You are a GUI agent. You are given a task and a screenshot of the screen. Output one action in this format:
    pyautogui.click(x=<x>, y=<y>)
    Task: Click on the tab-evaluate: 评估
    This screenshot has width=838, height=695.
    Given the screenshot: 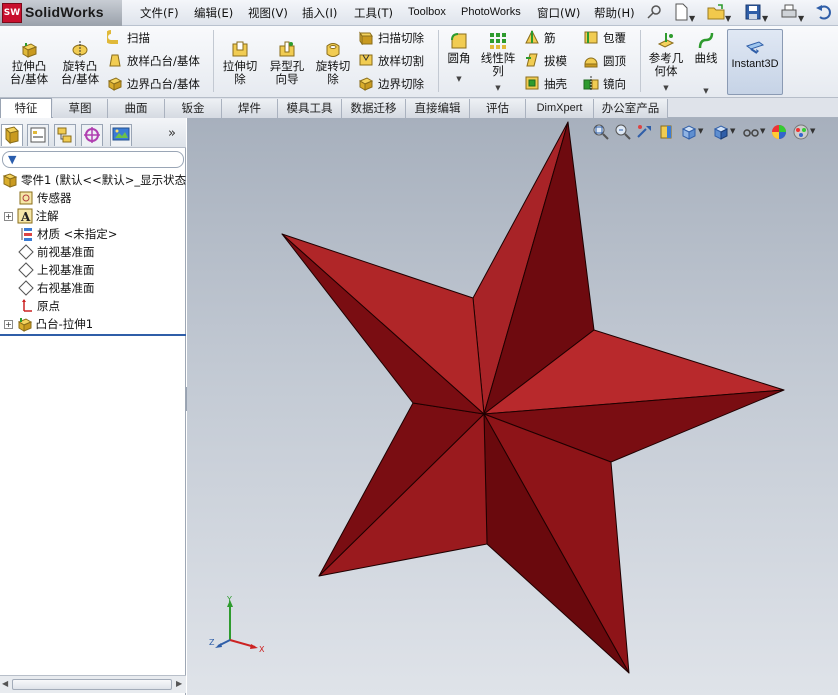 What is the action you would take?
    pyautogui.click(x=498, y=108)
    